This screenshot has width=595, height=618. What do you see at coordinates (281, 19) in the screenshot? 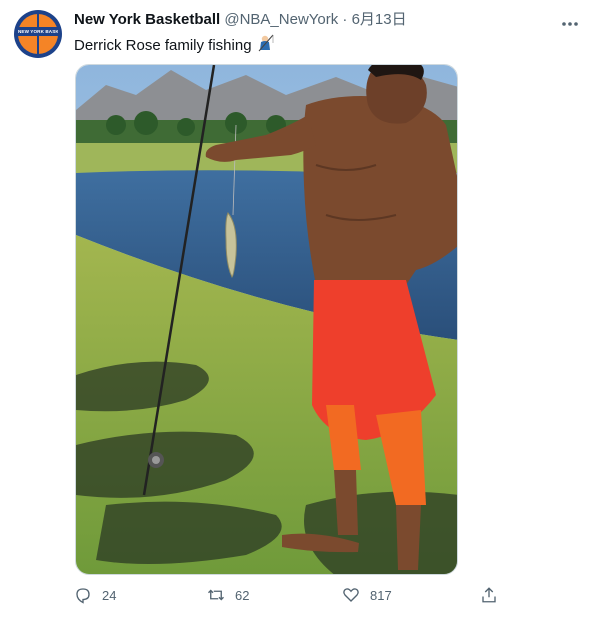
I see `handle: @NBA_NewYork` at bounding box center [281, 19].